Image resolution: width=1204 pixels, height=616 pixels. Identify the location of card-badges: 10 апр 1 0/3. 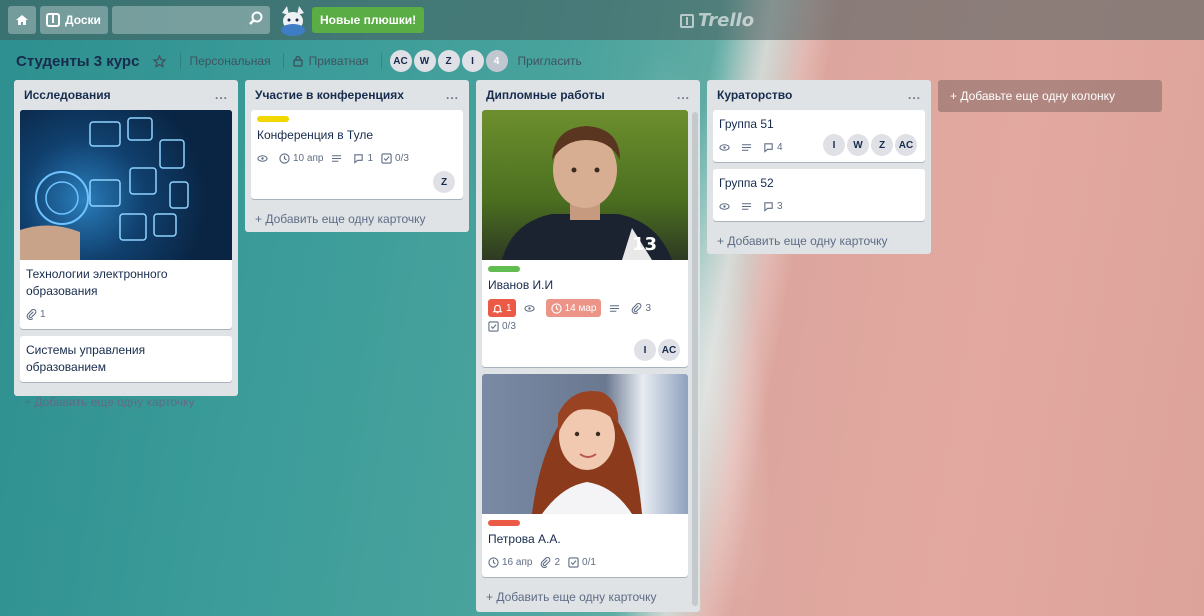
(357, 158).